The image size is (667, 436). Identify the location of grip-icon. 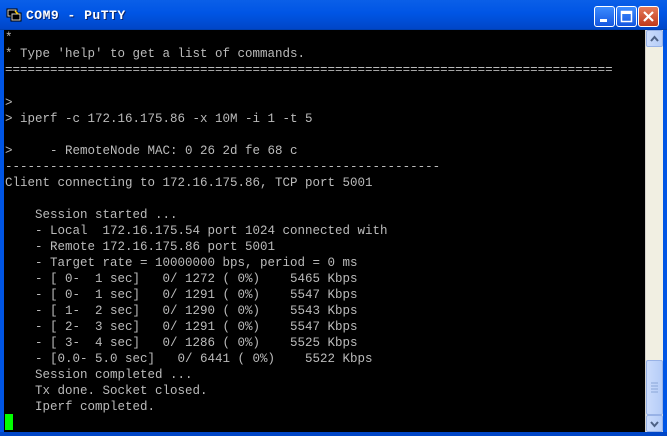
(654, 387).